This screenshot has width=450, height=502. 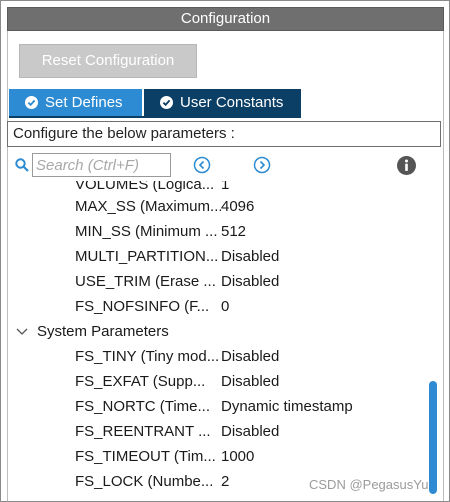 I want to click on table-row: MULTI_PARTITION... Disabled, so click(x=217, y=256).